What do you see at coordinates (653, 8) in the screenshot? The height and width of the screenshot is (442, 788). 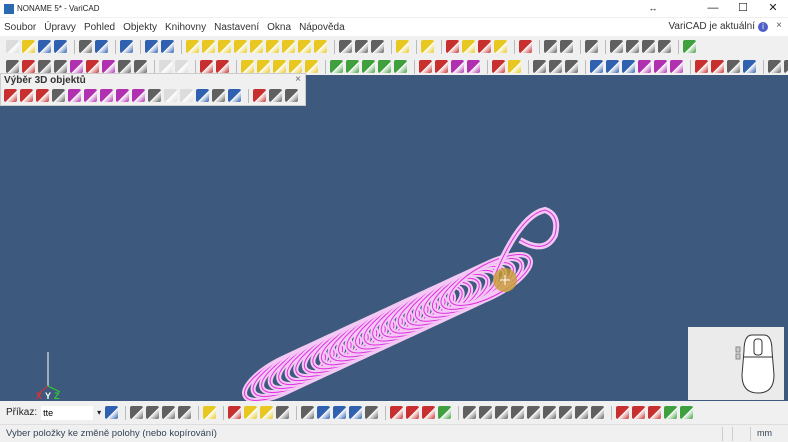 I see `resize-icon: ↔` at bounding box center [653, 8].